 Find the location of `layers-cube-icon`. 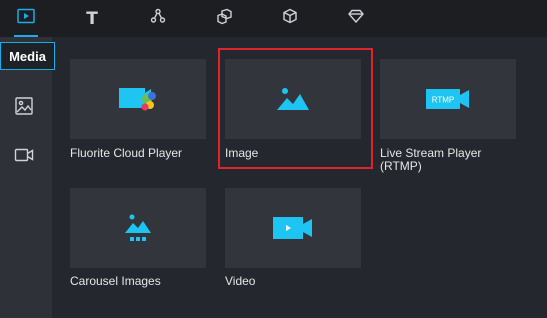

layers-cube-icon is located at coordinates (224, 19).